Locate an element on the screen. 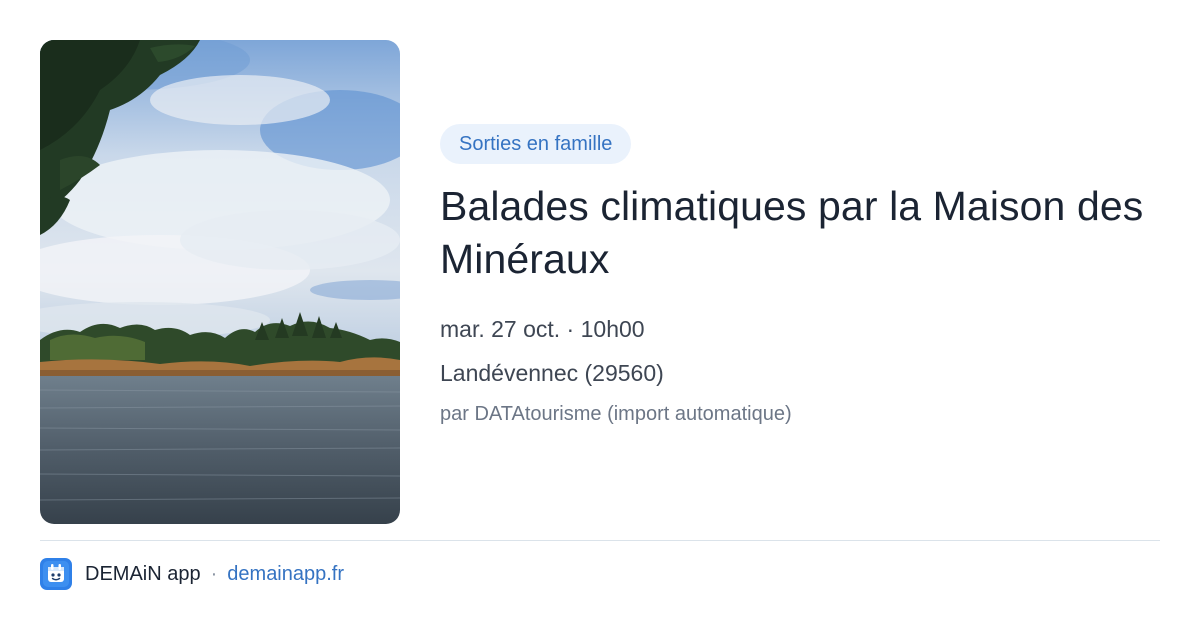 The height and width of the screenshot is (630, 1200). event-date-time: mar. 27 oct. · 10h00 is located at coordinates (542, 329).